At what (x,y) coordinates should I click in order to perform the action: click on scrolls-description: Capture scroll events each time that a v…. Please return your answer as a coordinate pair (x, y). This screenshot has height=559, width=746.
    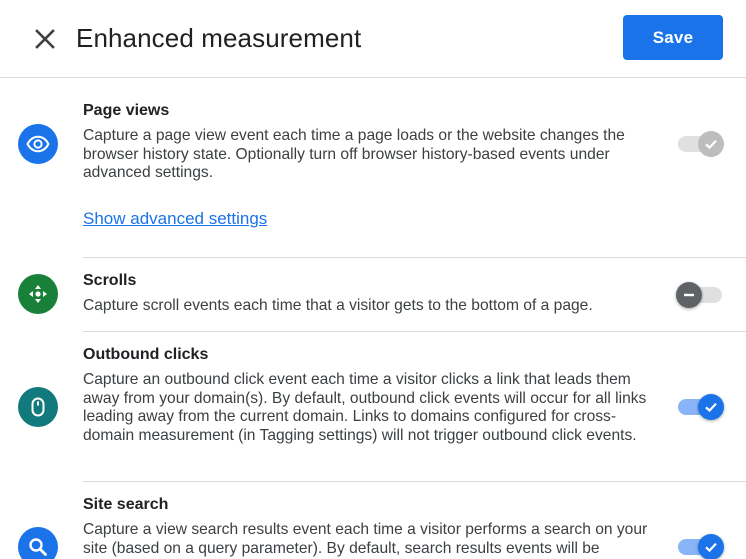
    Looking at the image, I should click on (338, 305).